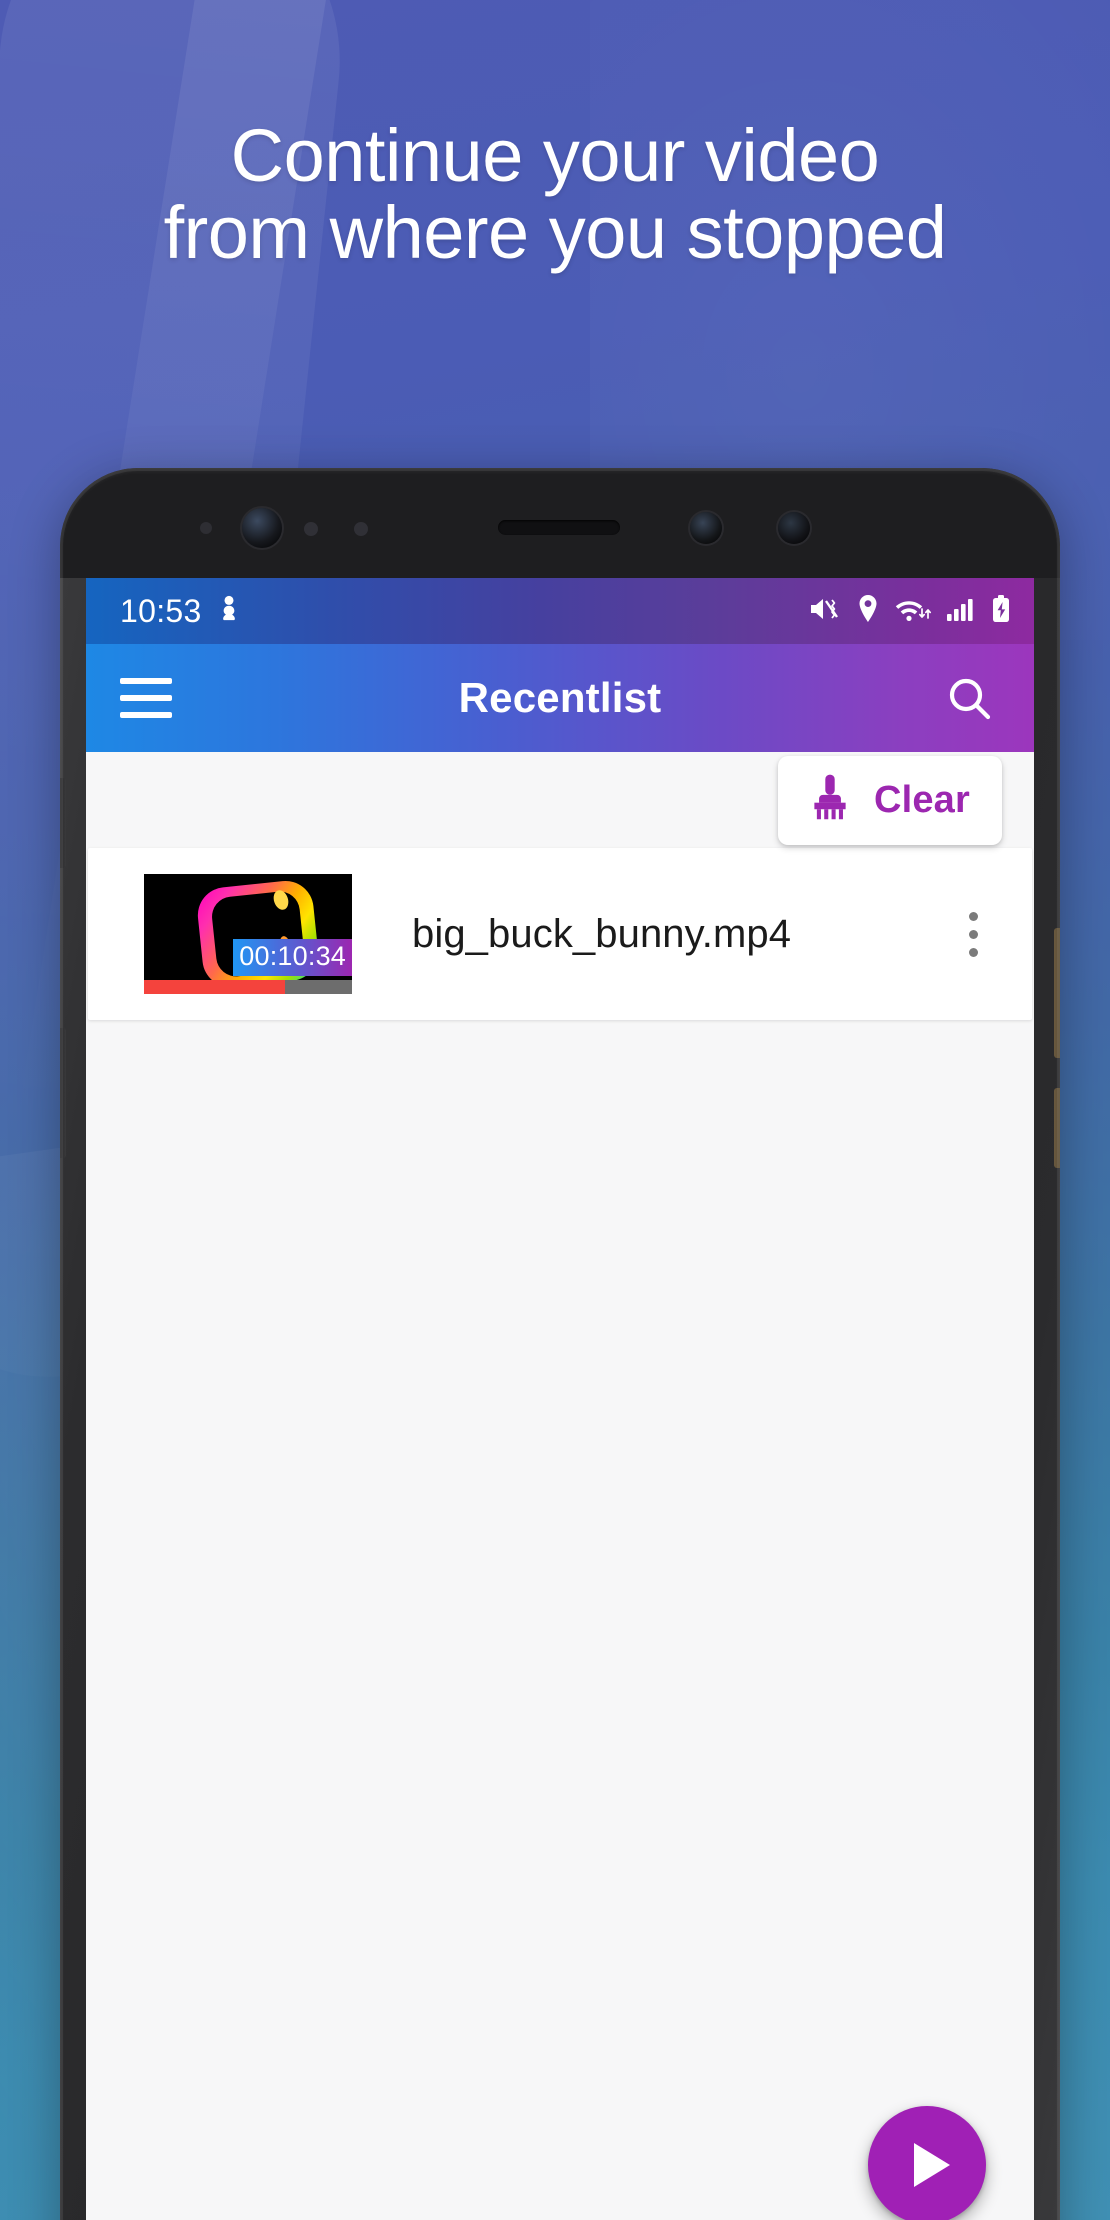  What do you see at coordinates (830, 800) in the screenshot?
I see `broom-icon` at bounding box center [830, 800].